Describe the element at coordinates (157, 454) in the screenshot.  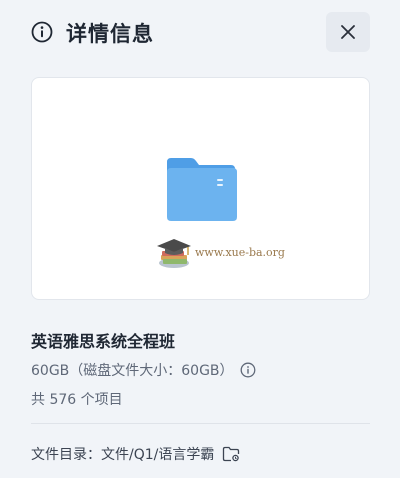
I see `path-link: 文件/Q1/语言学霸` at that location.